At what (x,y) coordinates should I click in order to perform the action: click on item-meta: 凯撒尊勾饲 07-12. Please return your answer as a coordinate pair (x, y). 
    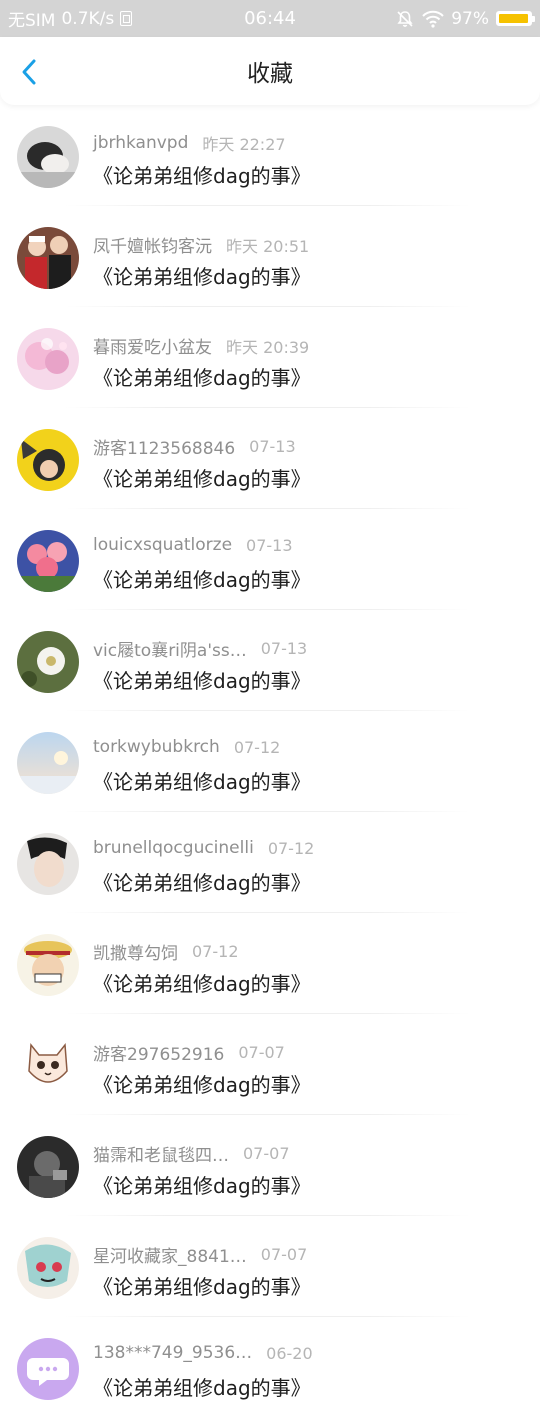
    Looking at the image, I should click on (166, 951).